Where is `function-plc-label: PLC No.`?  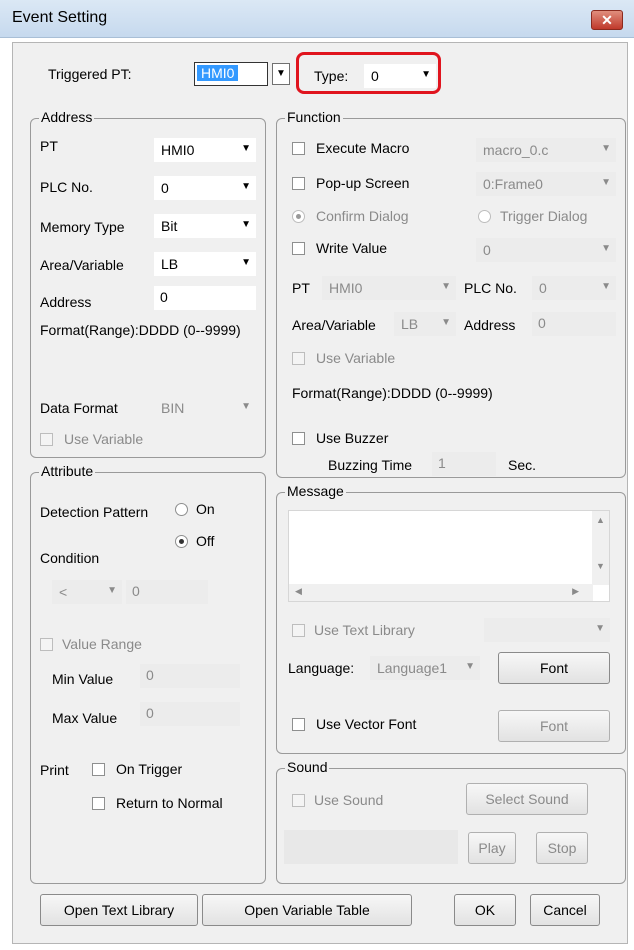
function-plc-label: PLC No. is located at coordinates (490, 288).